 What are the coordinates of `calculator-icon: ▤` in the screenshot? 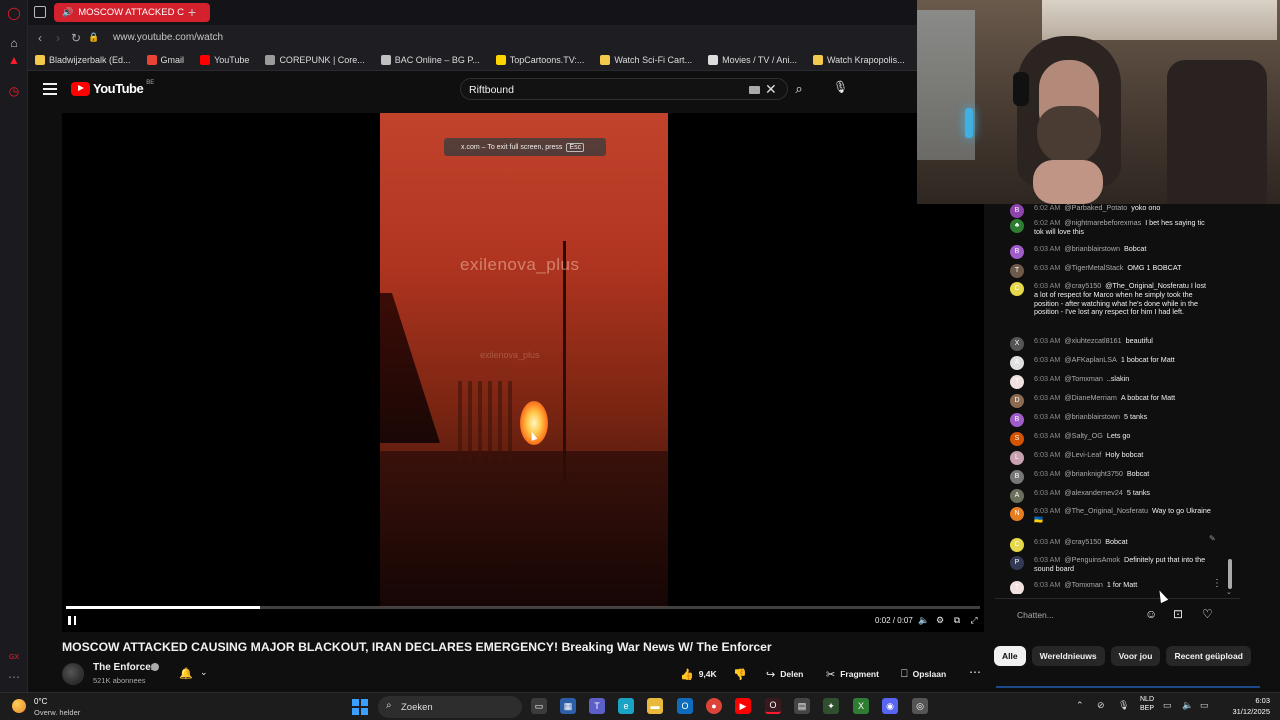 It's located at (802, 706).